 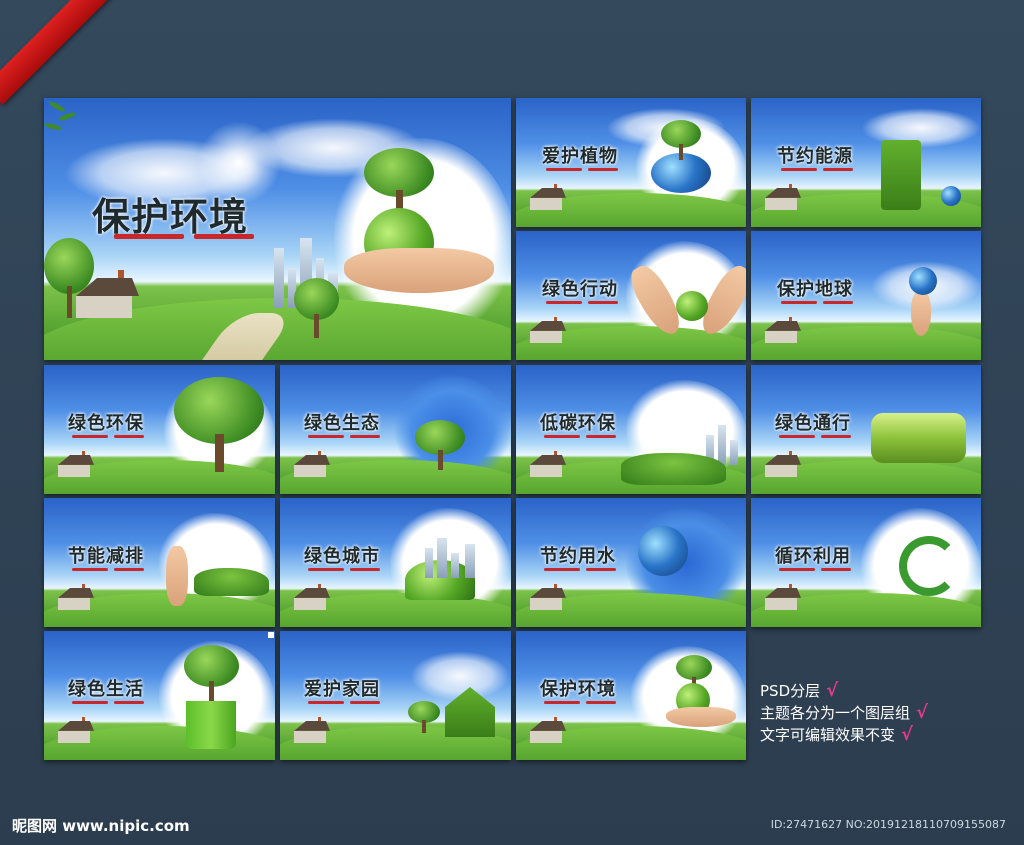 I want to click on panel-aihu-jiayuan: 爱护家园, so click(x=395, y=695).